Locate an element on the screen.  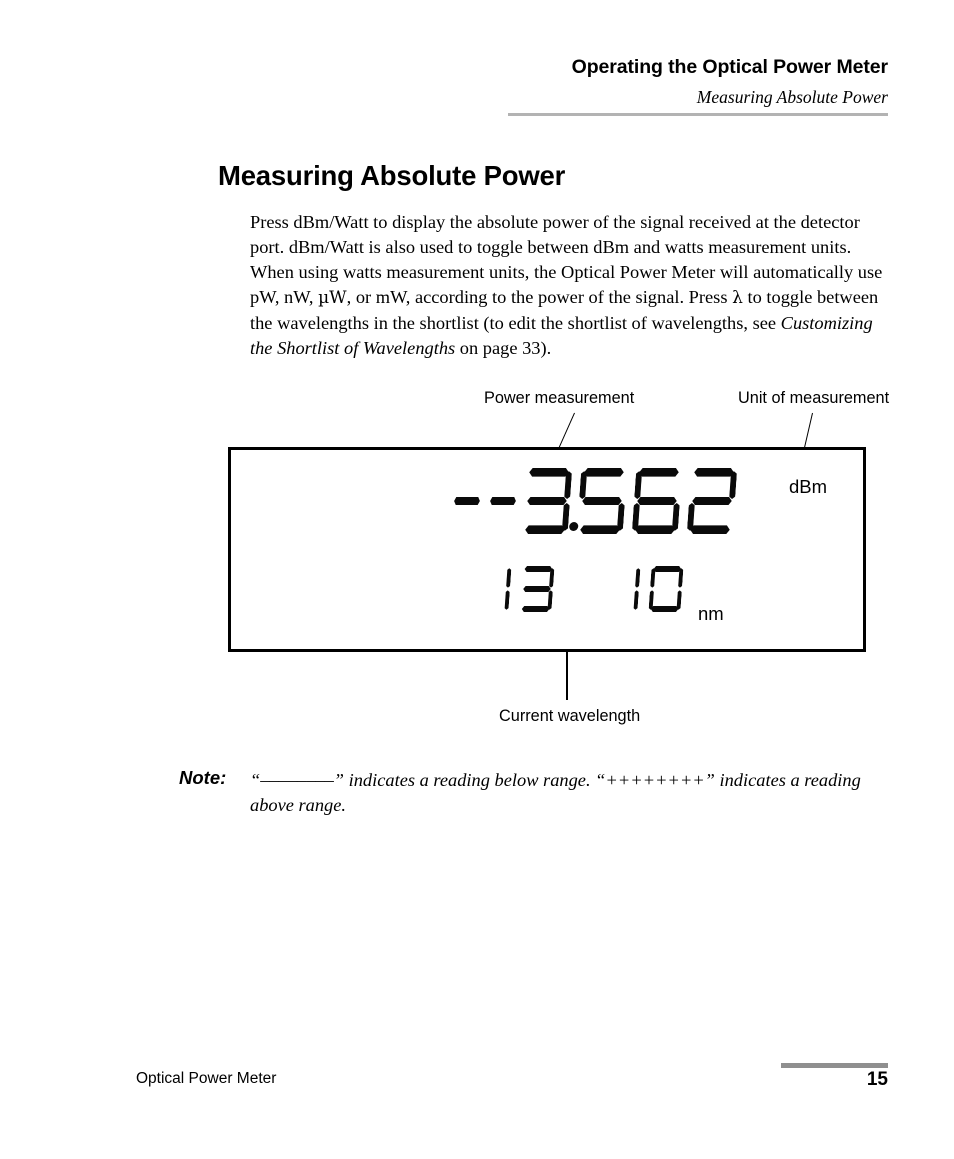
lcd-decimal-point is located at coordinates (573, 526).